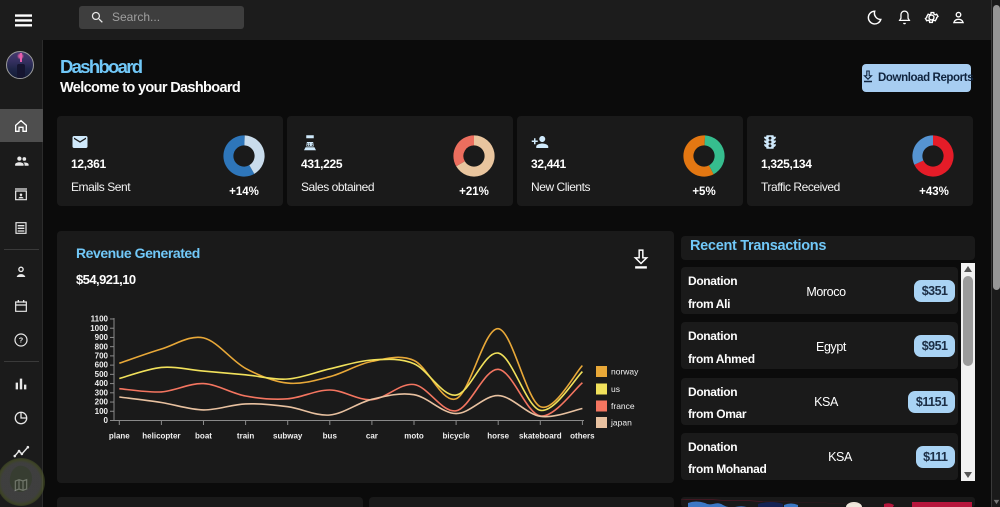 The height and width of the screenshot is (507, 1000). What do you see at coordinates (119, 436) in the screenshot?
I see `svg-text: plane` at bounding box center [119, 436].